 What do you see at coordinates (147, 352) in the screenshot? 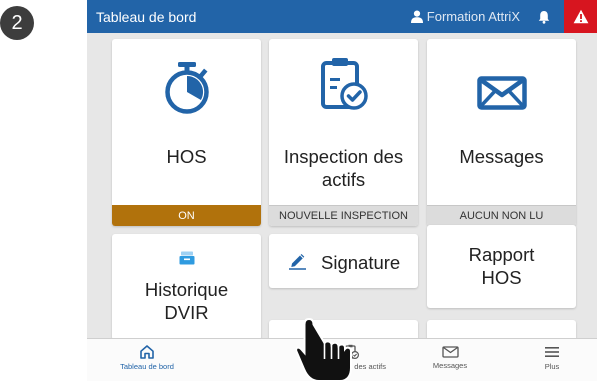
I see `home-icon` at bounding box center [147, 352].